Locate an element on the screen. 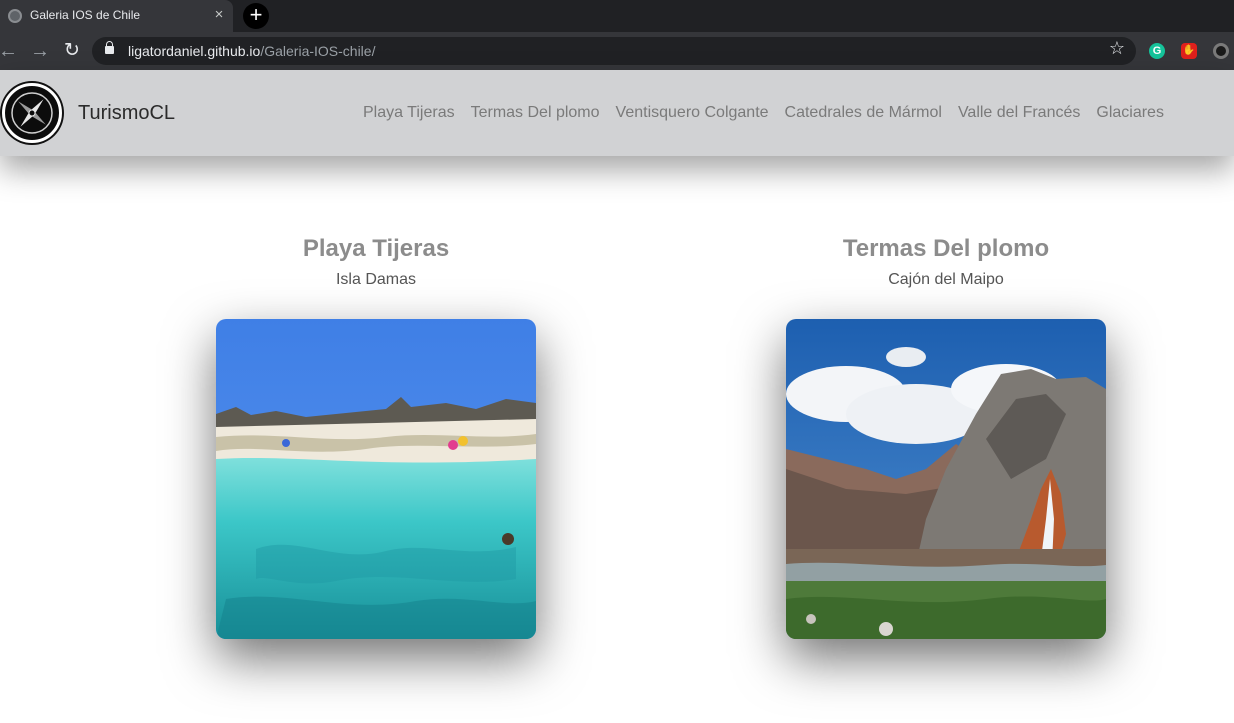 Image resolution: width=1234 pixels, height=723 pixels. hot-springs-photo is located at coordinates (946, 479).